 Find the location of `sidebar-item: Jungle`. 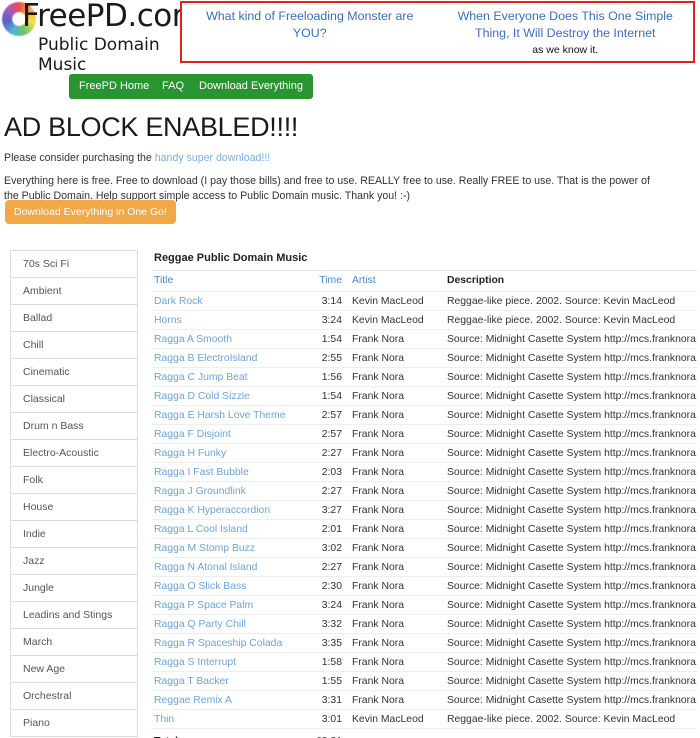

sidebar-item: Jungle is located at coordinates (74, 588).